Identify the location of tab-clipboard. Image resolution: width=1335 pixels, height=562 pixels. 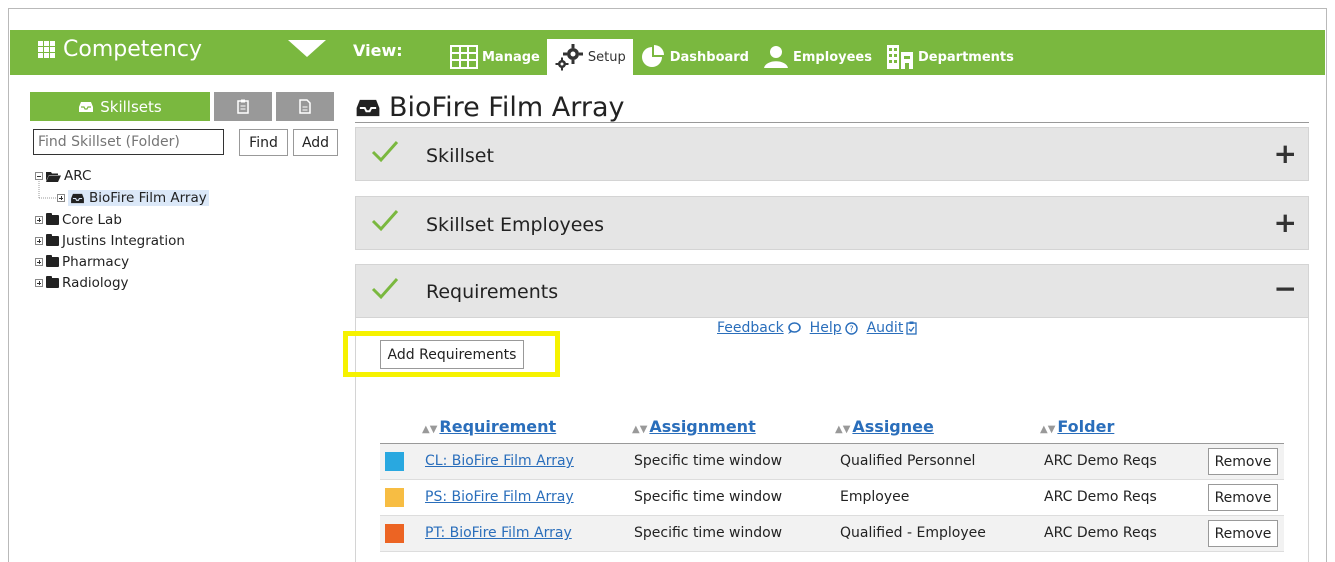
(243, 106).